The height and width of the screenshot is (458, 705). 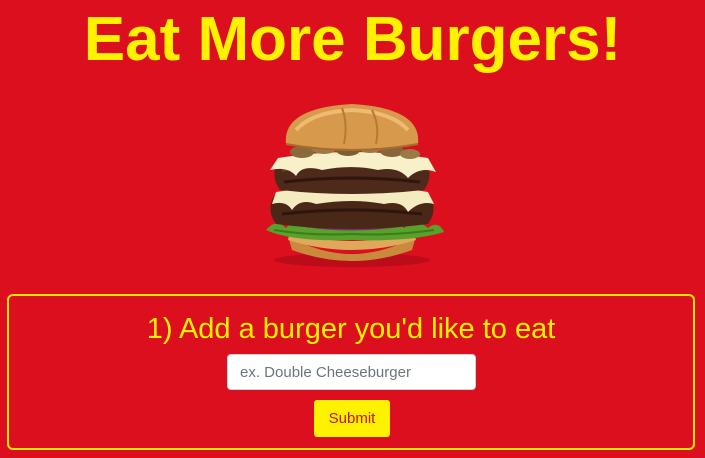 I want to click on submit-button: Submit, so click(x=352, y=418).